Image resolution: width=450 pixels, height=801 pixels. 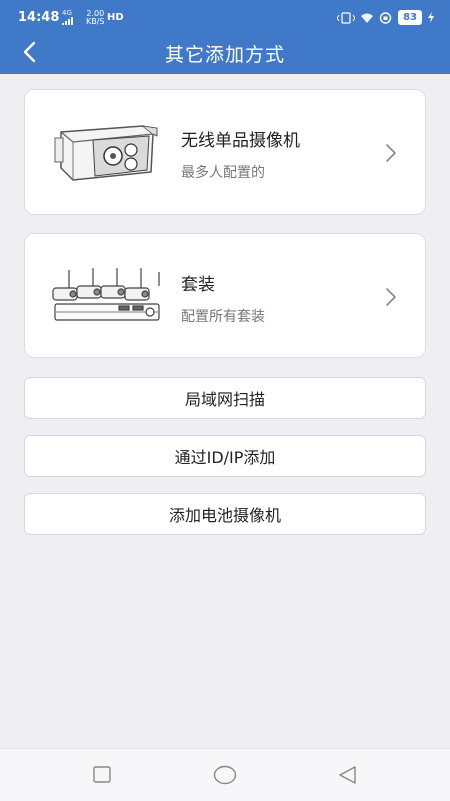 I want to click on bullet-camera-image, so click(x=106, y=153).